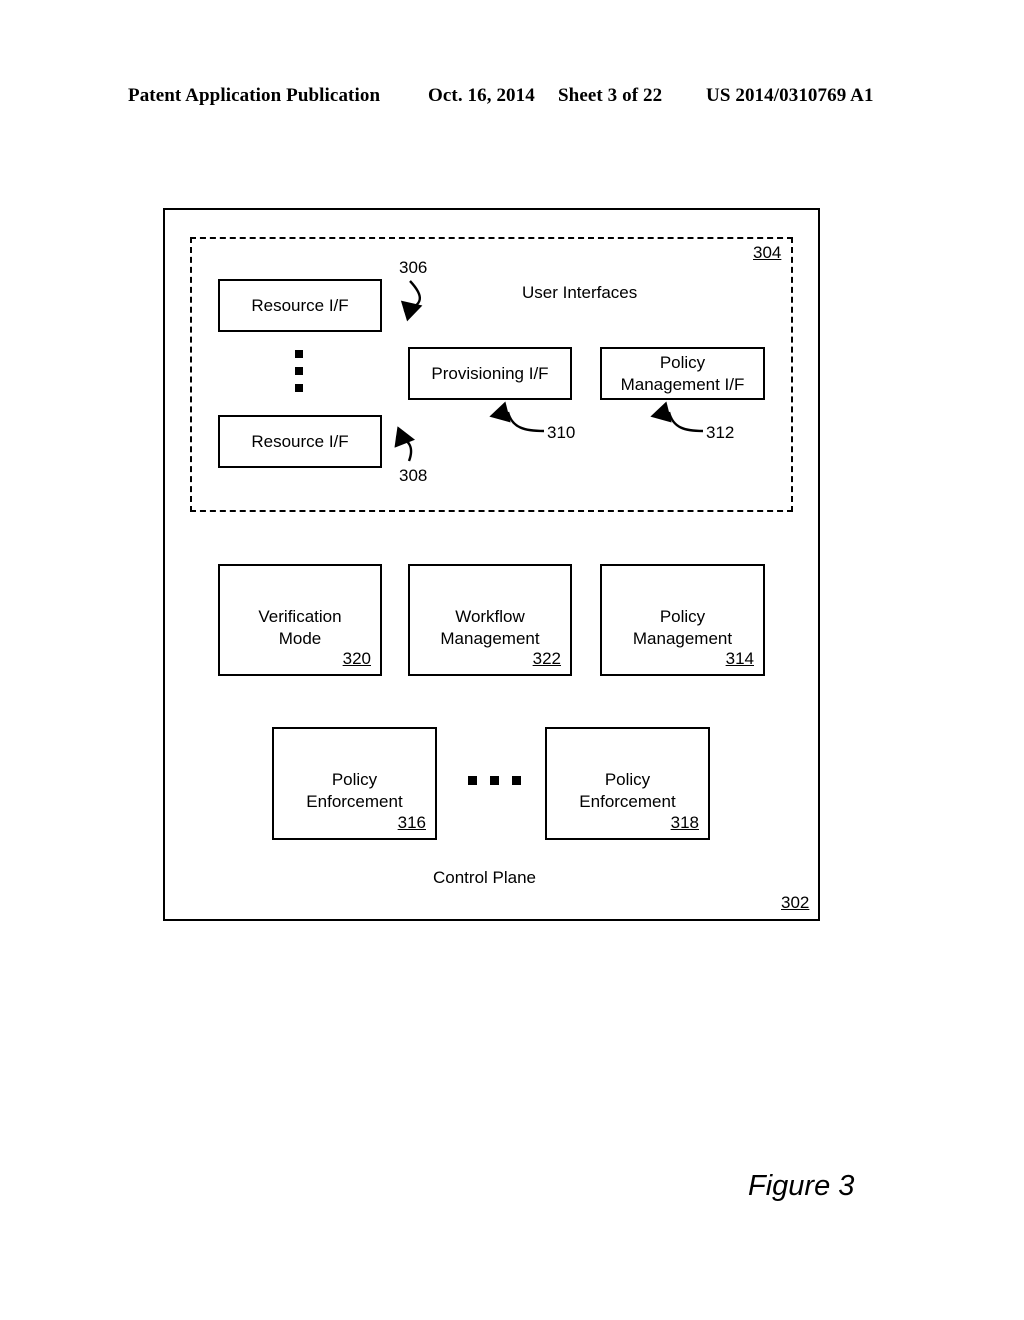 This screenshot has width=1024, height=1320. I want to click on block-provisioning-if: Provisioning I/F, so click(490, 373).